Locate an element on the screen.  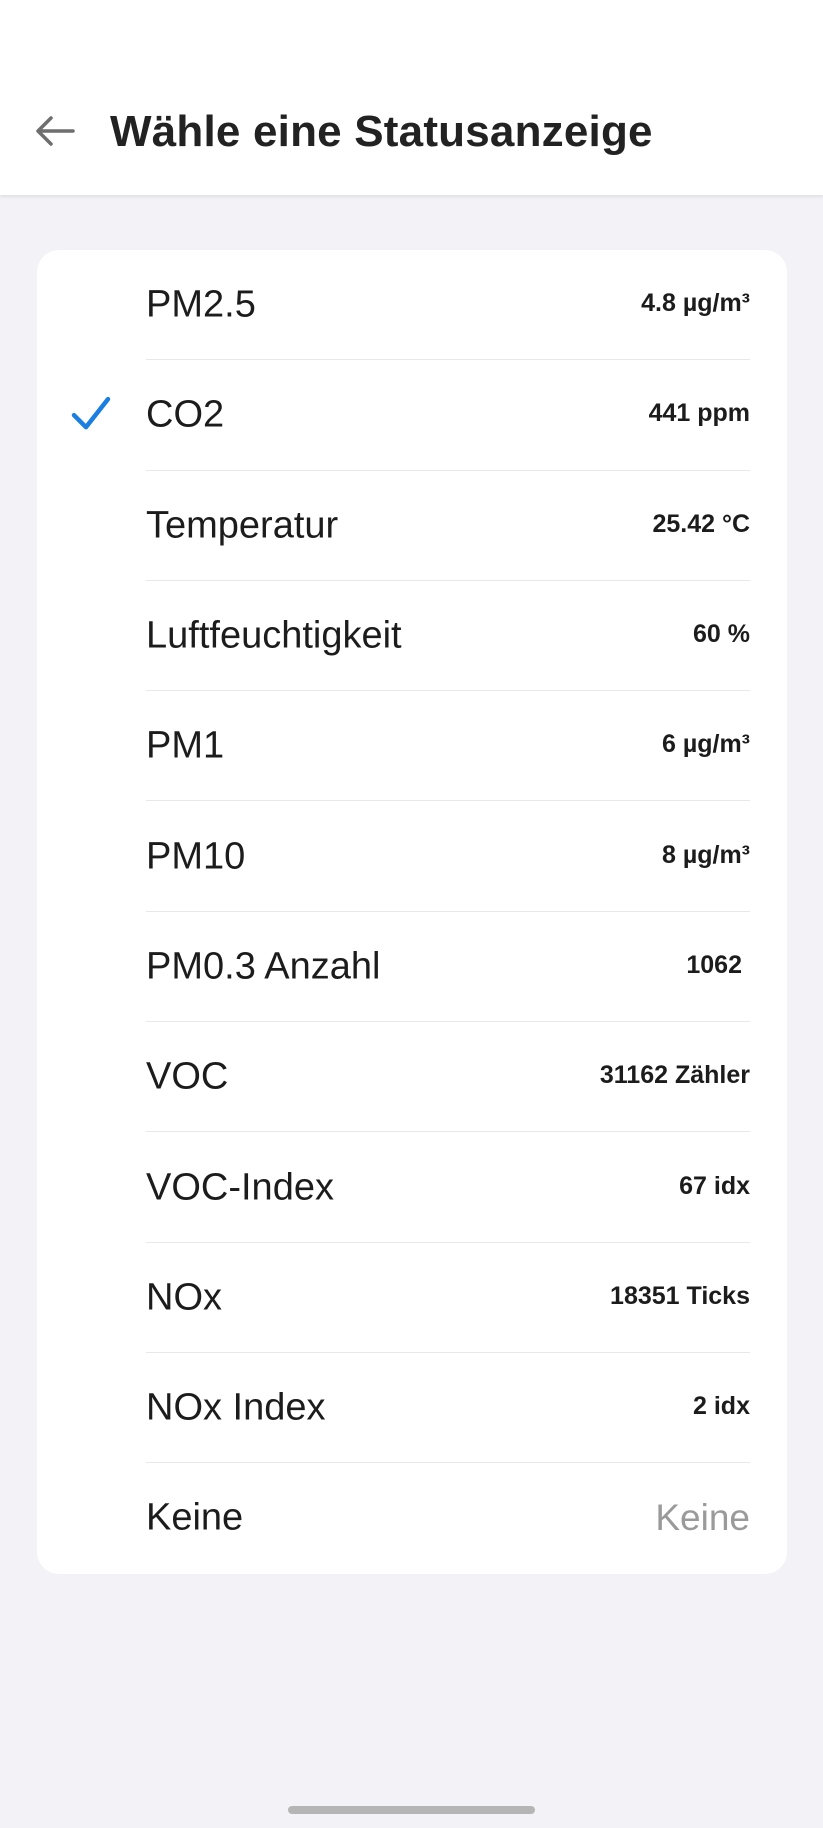
app-bar: Wähle eine Statusanzeige is located at coordinates (411, 97).